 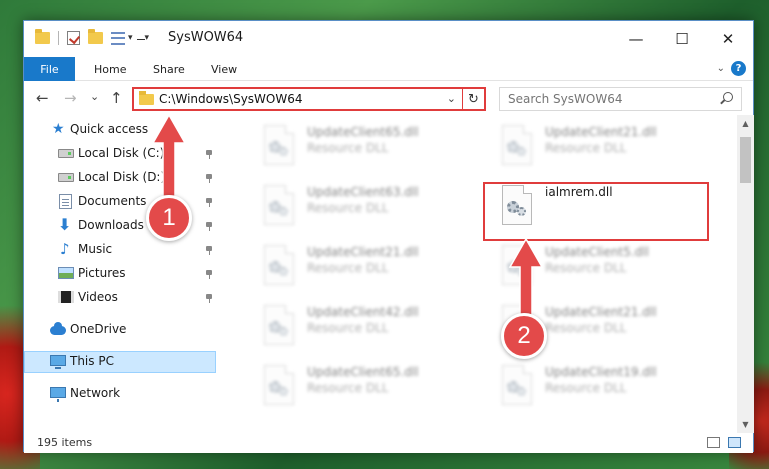 I want to click on file-item: UpdateClient42.dll Resource DLL, so click(x=361, y=327).